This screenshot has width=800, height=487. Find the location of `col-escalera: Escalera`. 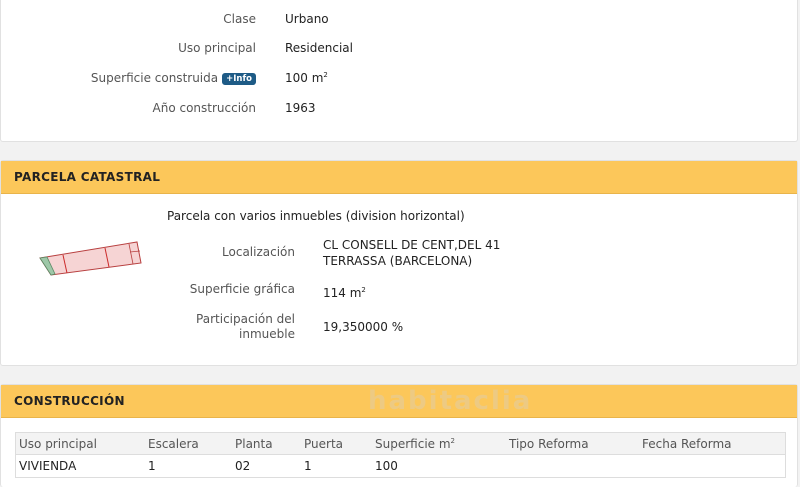

col-escalera: Escalera is located at coordinates (173, 444).